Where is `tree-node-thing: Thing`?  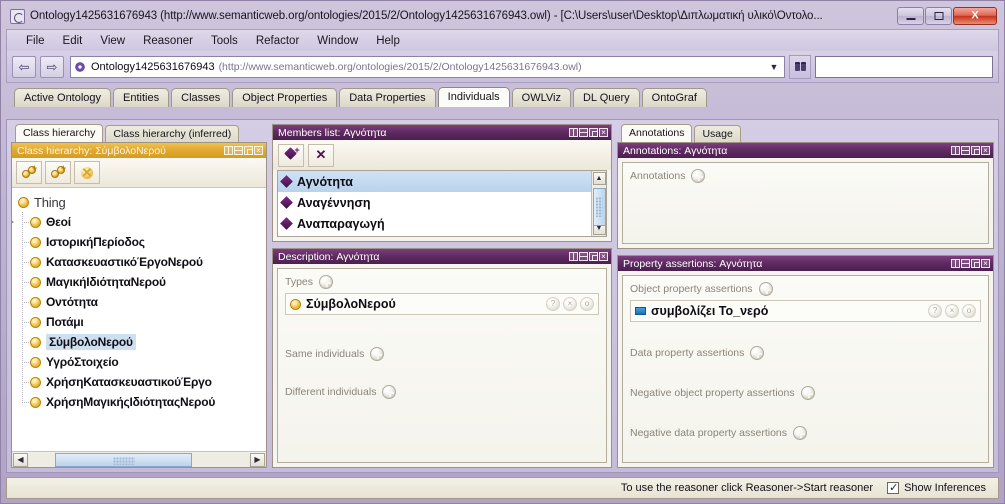
tree-node-thing: Thing is located at coordinates (141, 202).